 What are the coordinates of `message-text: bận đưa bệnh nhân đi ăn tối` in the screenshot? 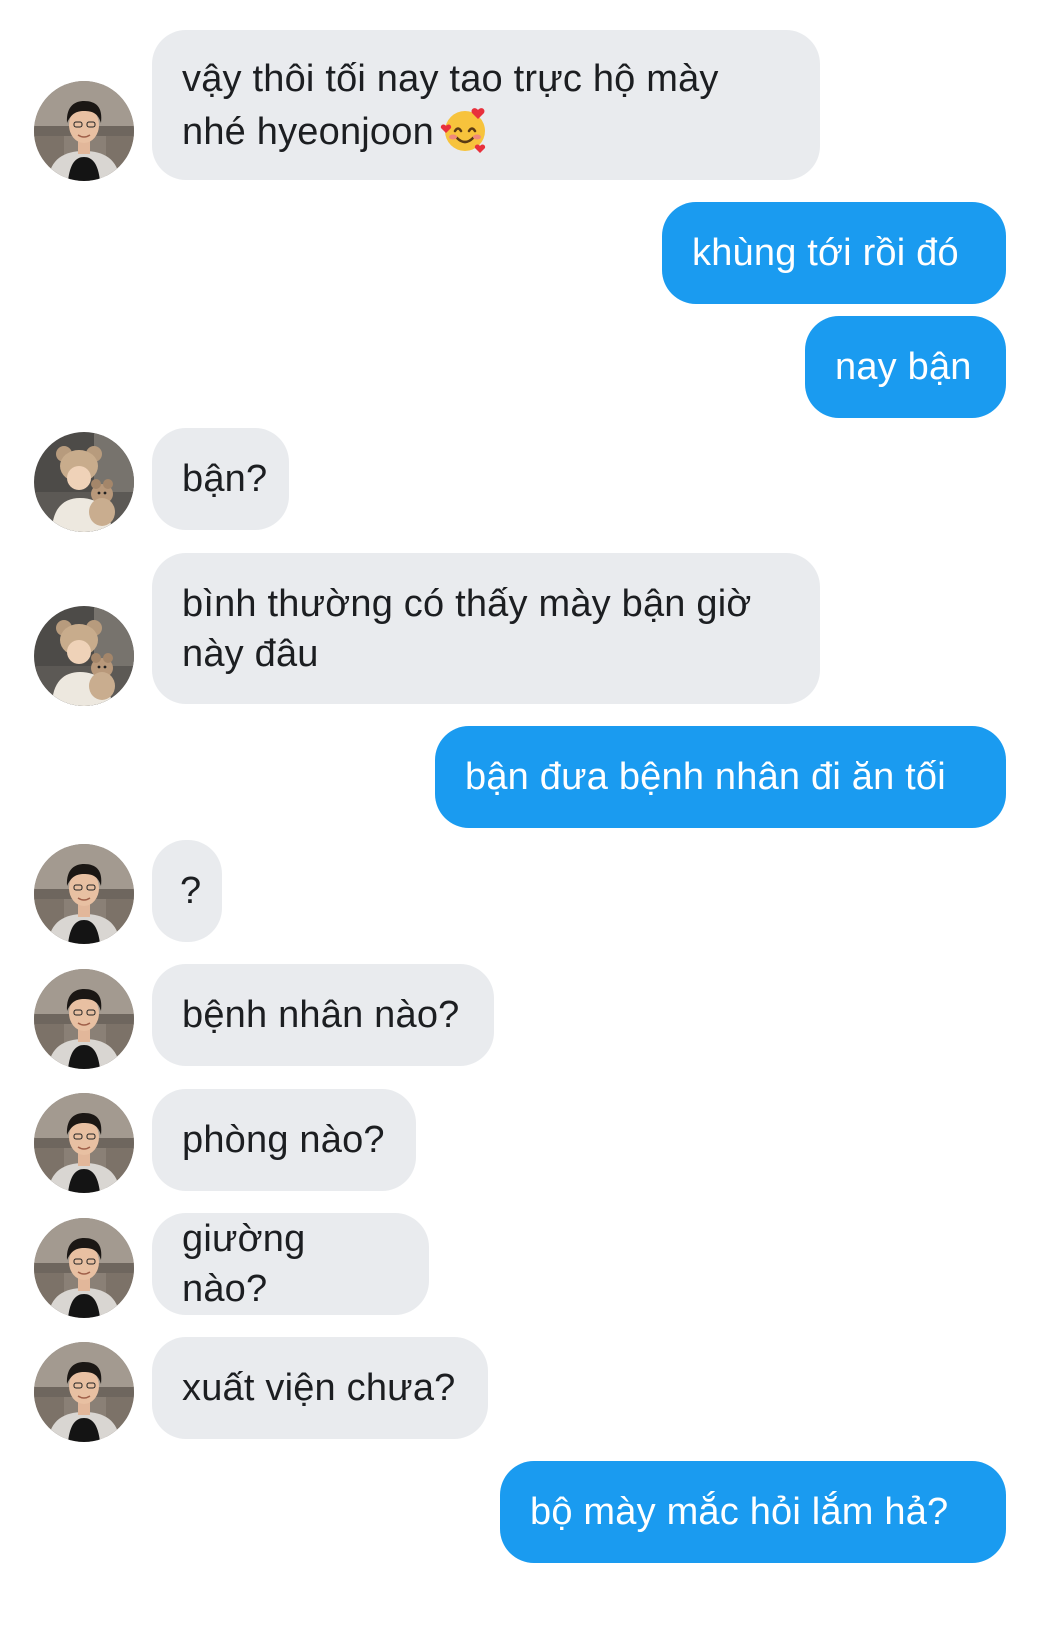 It's located at (705, 777).